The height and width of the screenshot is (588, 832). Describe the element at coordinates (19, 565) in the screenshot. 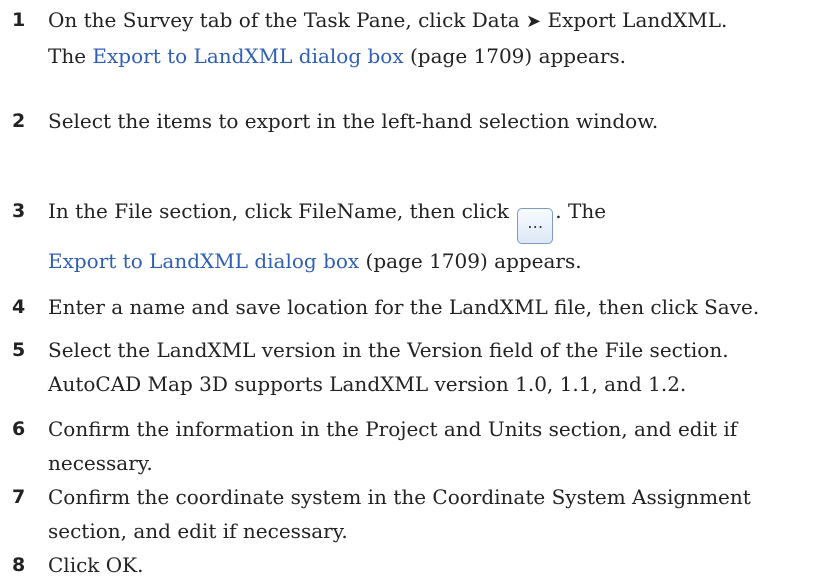

I see `step-number: 8` at that location.